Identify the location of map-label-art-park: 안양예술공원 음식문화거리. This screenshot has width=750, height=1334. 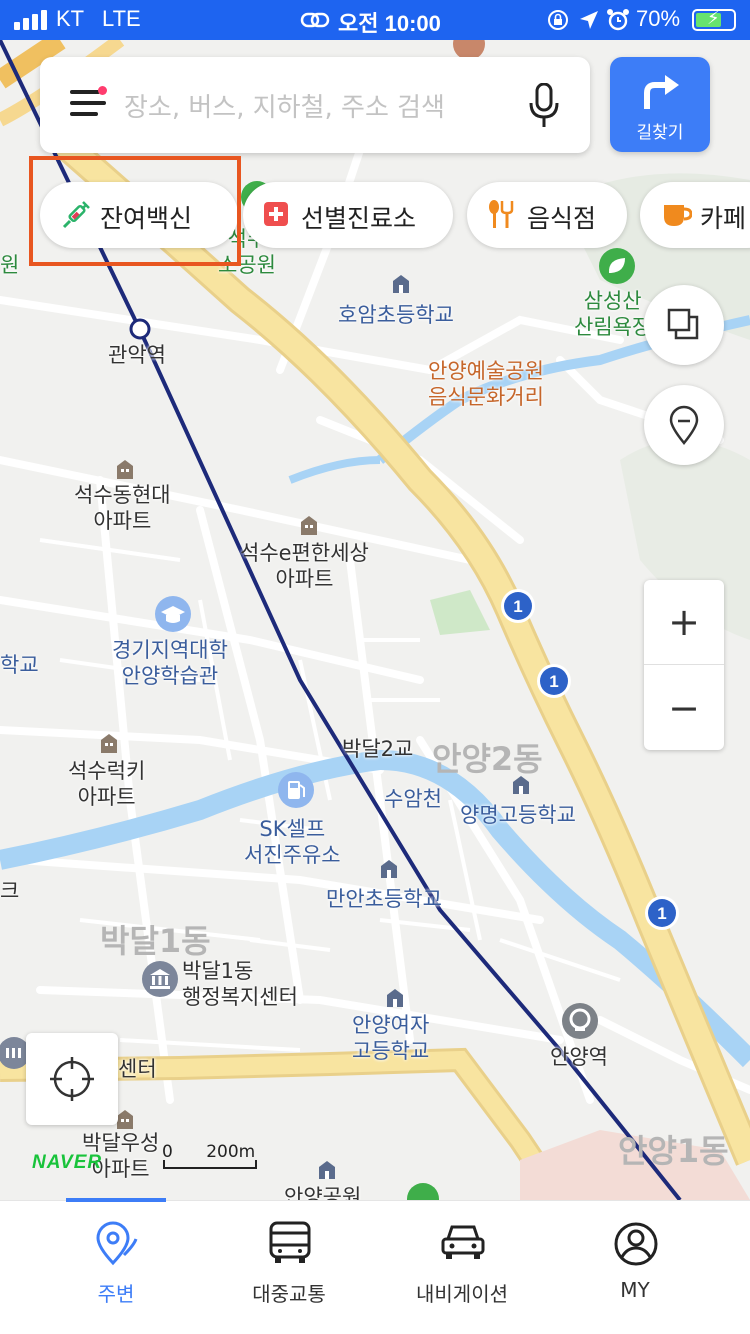
(486, 384).